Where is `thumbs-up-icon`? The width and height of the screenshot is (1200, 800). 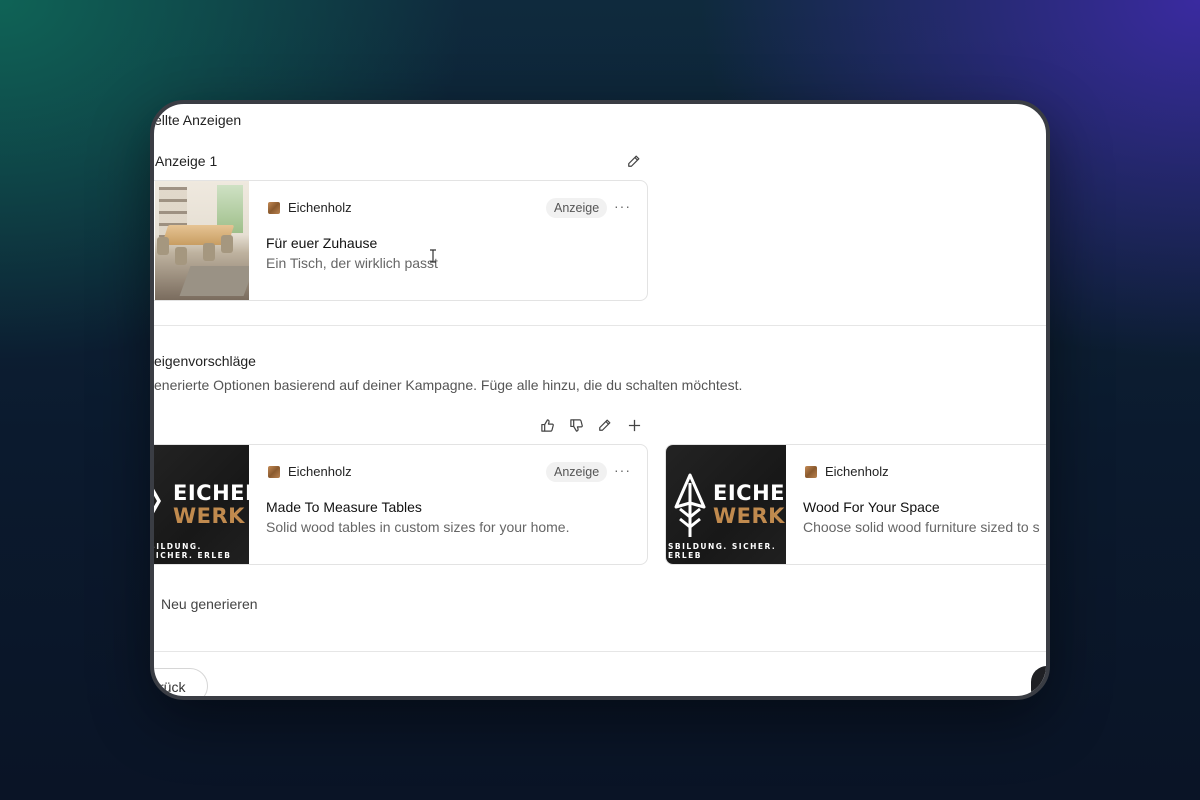 thumbs-up-icon is located at coordinates (547, 425).